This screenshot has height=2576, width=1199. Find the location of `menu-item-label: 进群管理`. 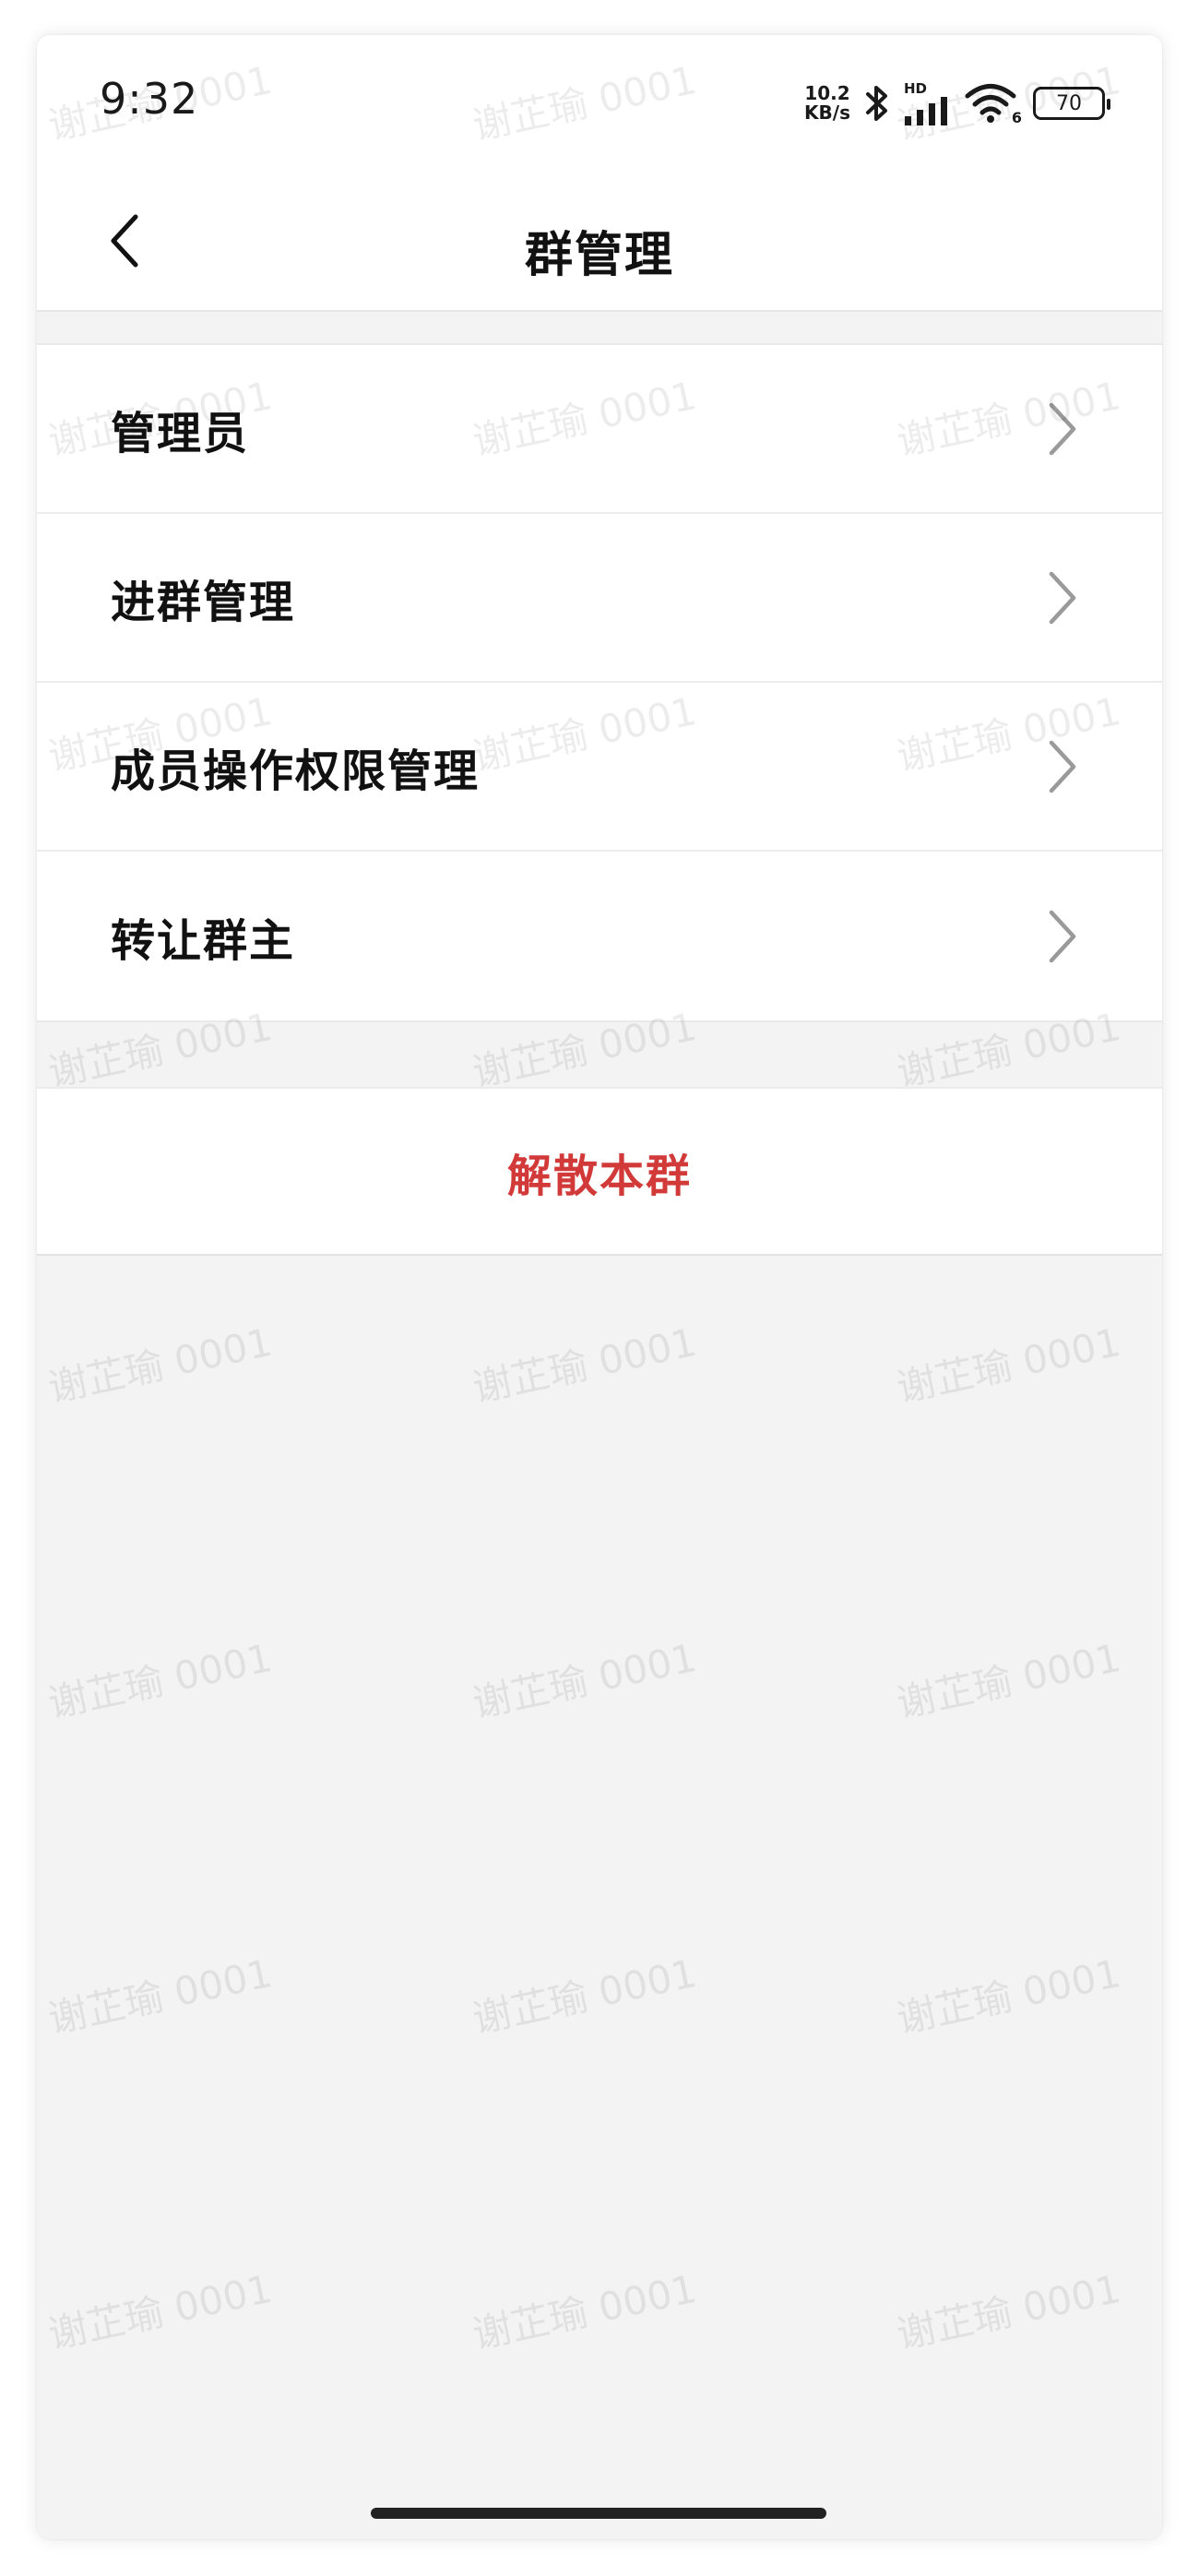

menu-item-label: 进群管理 is located at coordinates (203, 602).